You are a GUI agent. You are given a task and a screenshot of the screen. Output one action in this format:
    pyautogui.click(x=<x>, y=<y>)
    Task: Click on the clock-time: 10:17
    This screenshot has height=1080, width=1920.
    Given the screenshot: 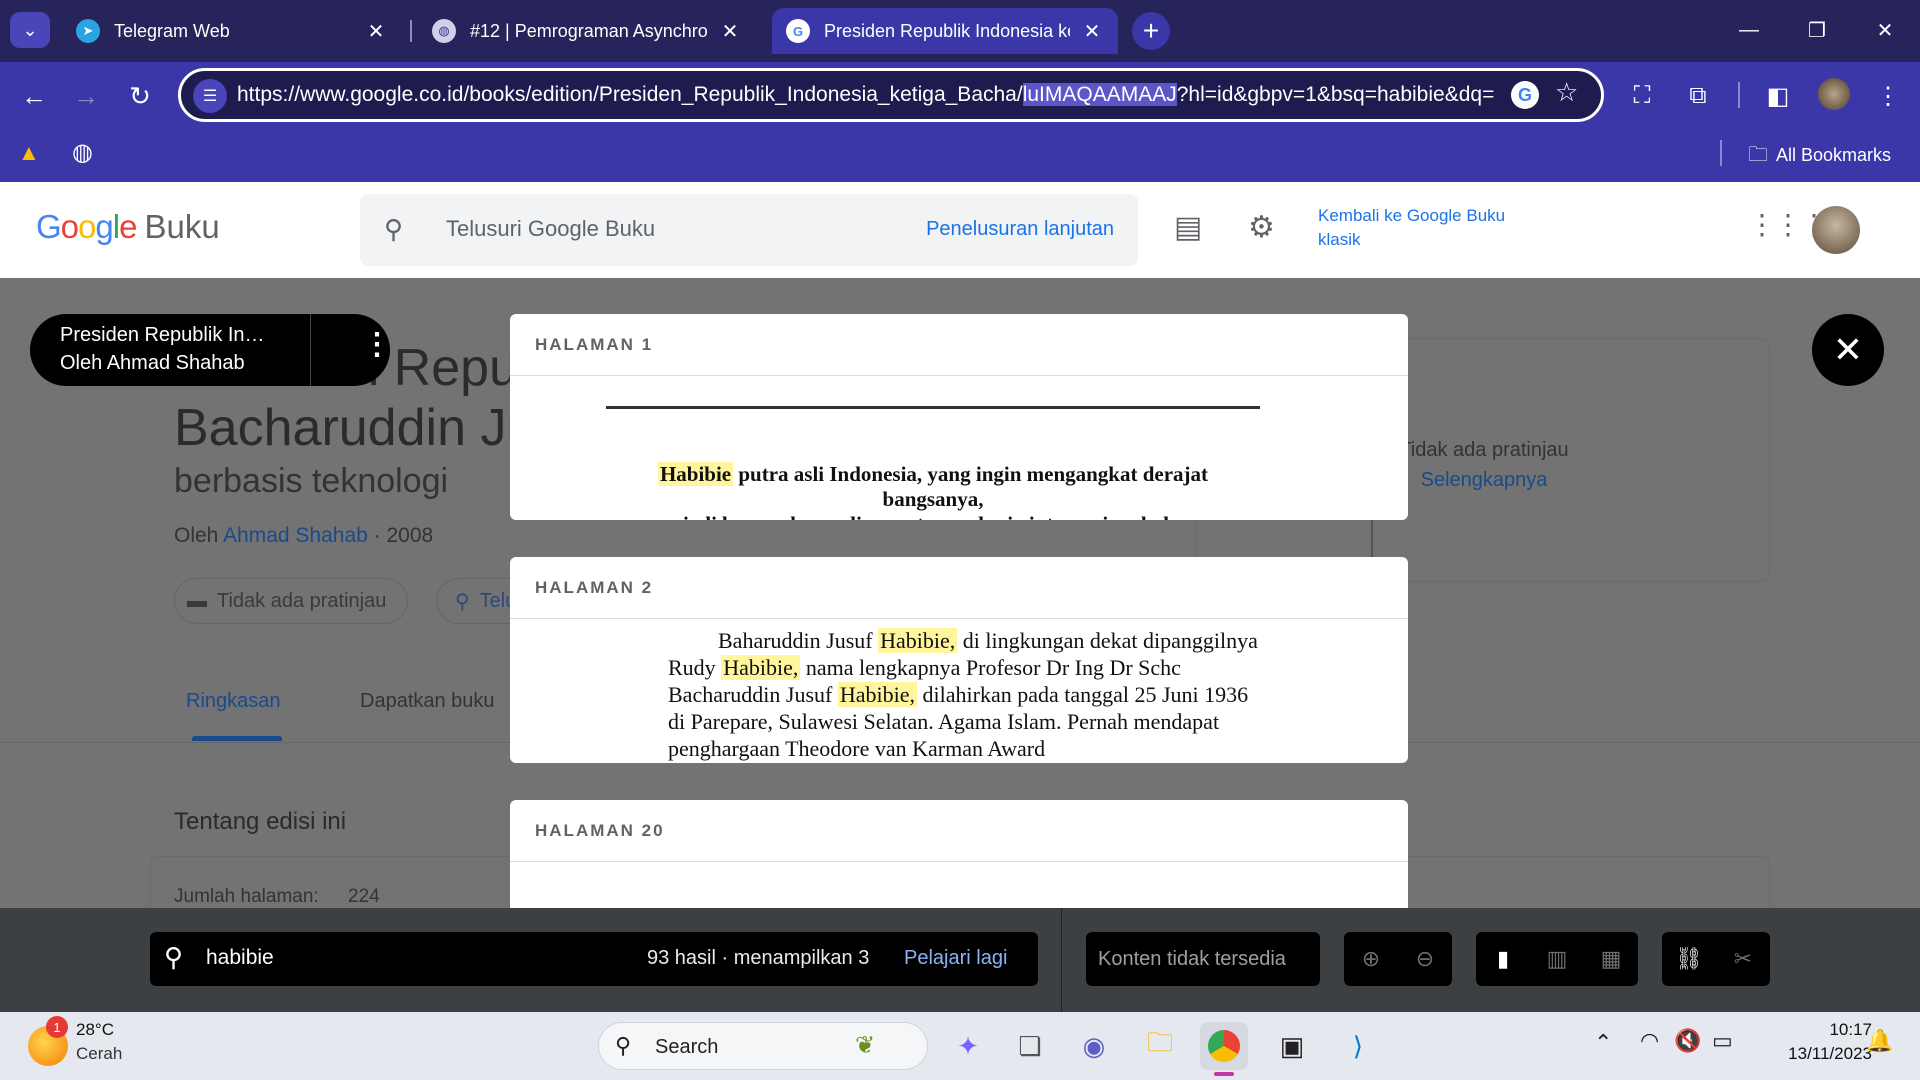 What is the action you would take?
    pyautogui.click(x=1817, y=1030)
    